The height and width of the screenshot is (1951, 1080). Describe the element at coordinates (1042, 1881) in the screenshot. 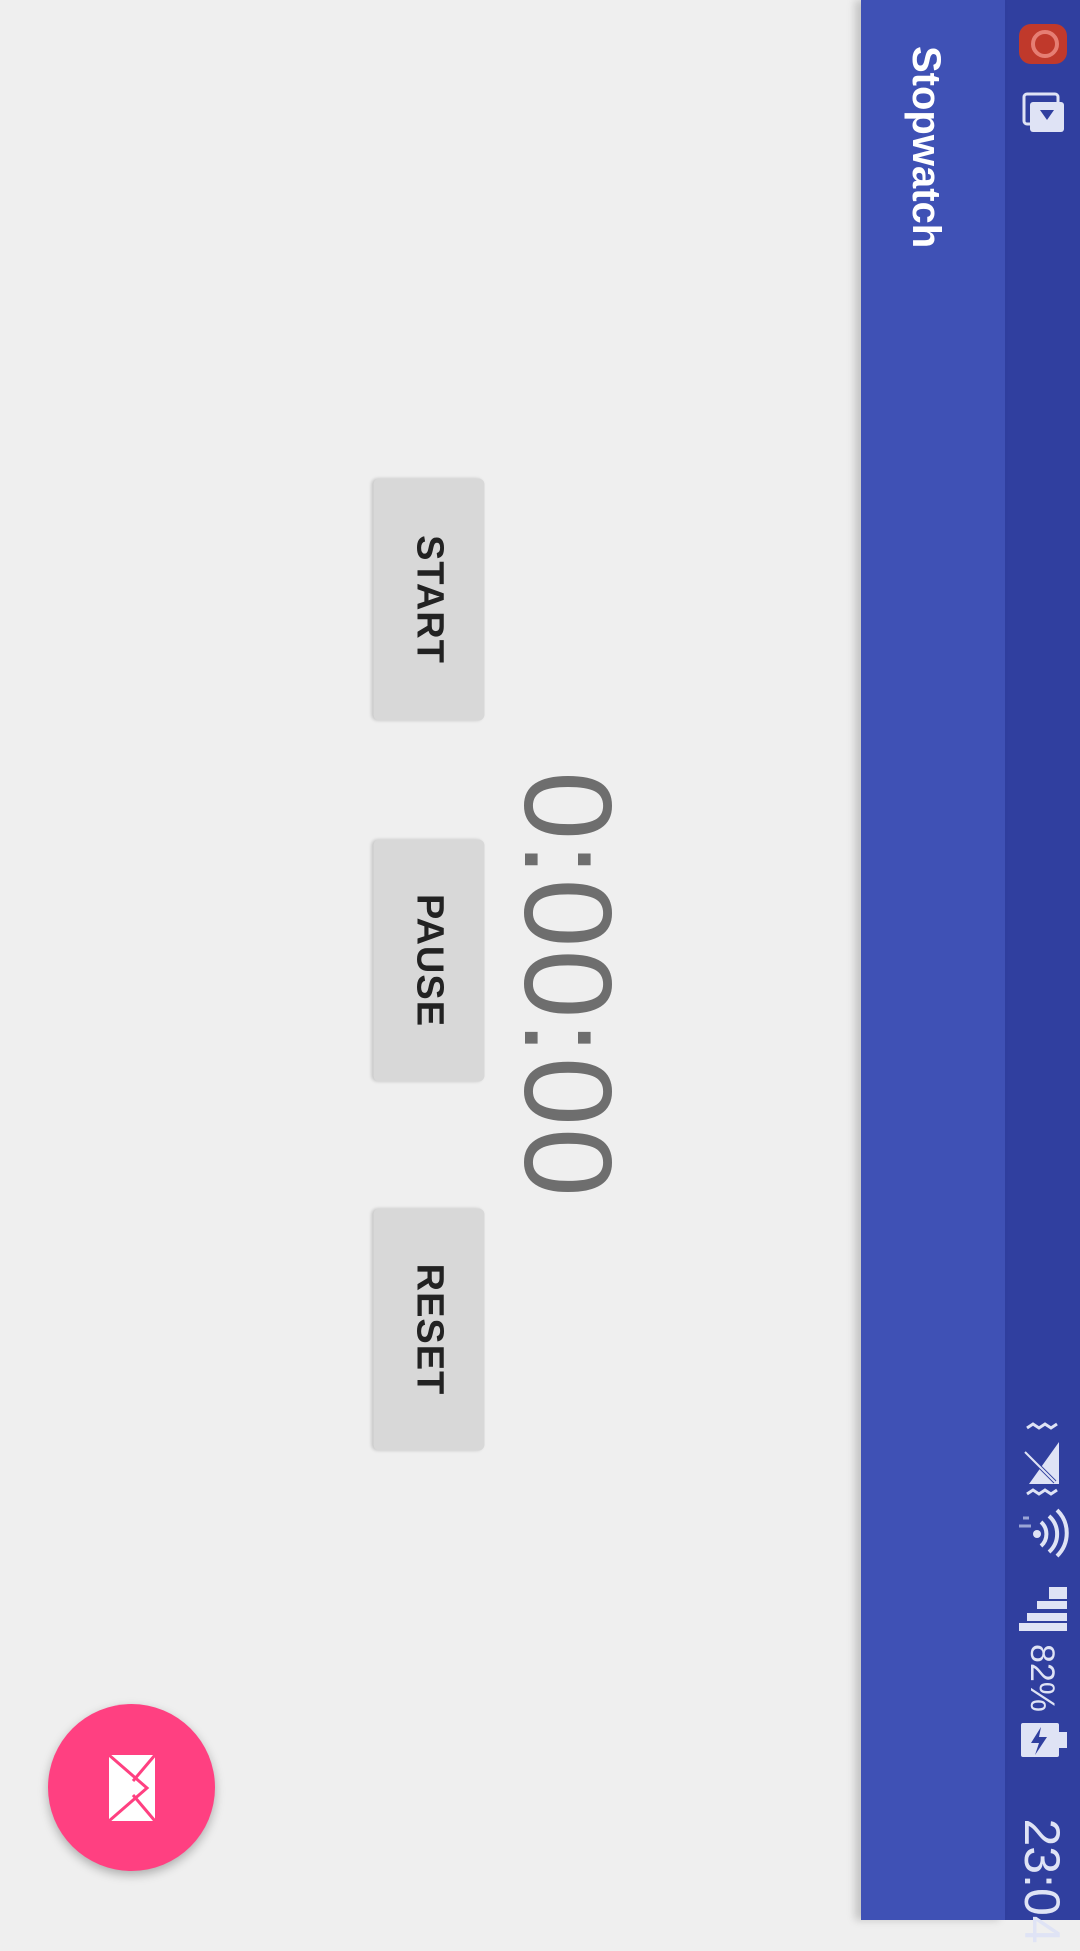

I see `status-clock: 23:04` at that location.